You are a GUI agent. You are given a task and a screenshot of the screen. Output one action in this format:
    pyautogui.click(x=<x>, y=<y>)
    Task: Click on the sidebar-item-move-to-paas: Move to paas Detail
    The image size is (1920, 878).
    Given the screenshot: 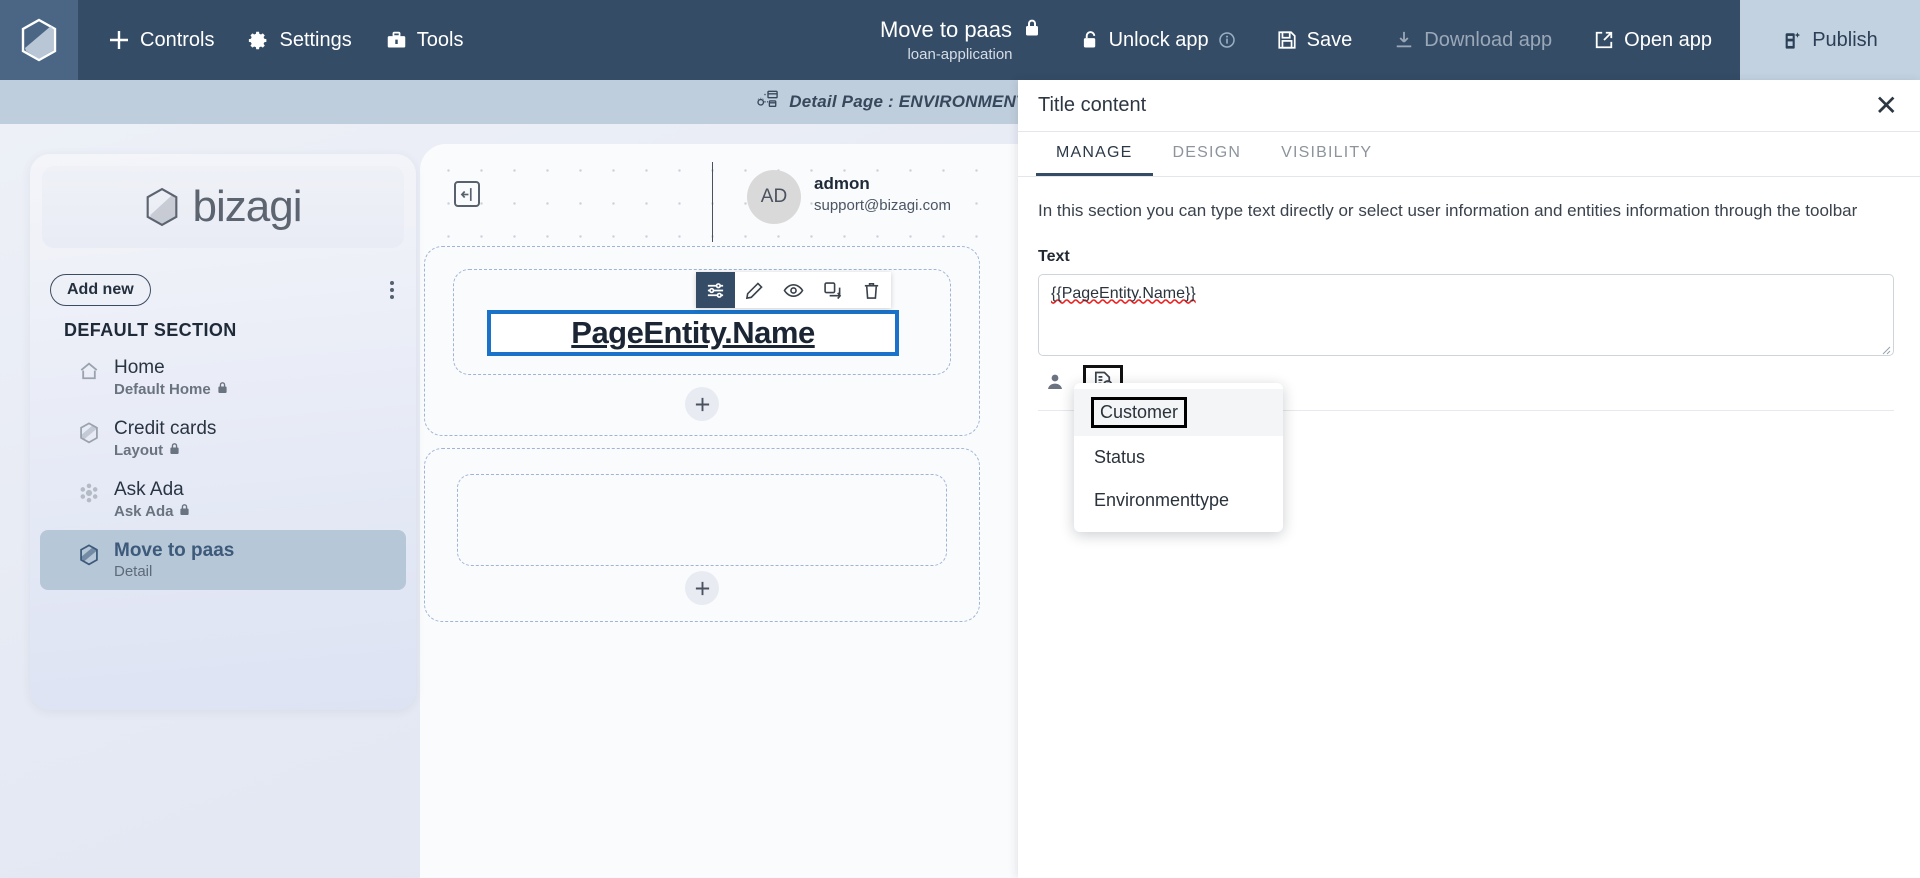 What is the action you would take?
    pyautogui.click(x=223, y=560)
    